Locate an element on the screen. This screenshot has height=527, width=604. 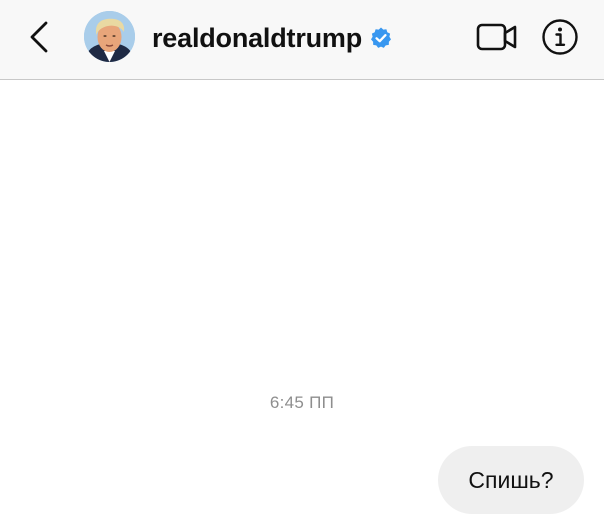
video-camera-icon is located at coordinates (496, 37).